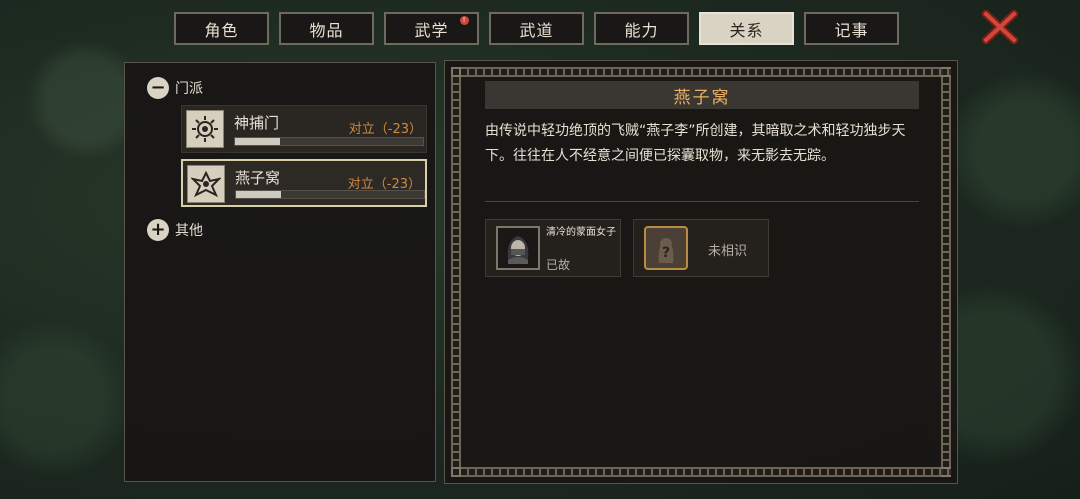  Describe the element at coordinates (701, 472) in the screenshot. I see `border-pattern-bottom` at that location.